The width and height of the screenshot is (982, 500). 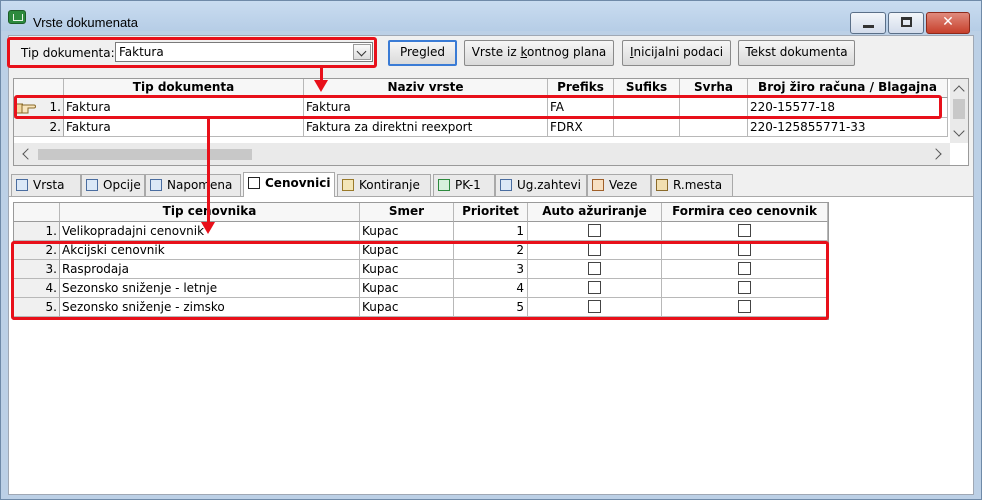 What do you see at coordinates (482, 154) in the screenshot?
I see `upper-horizontal-scrollbar` at bounding box center [482, 154].